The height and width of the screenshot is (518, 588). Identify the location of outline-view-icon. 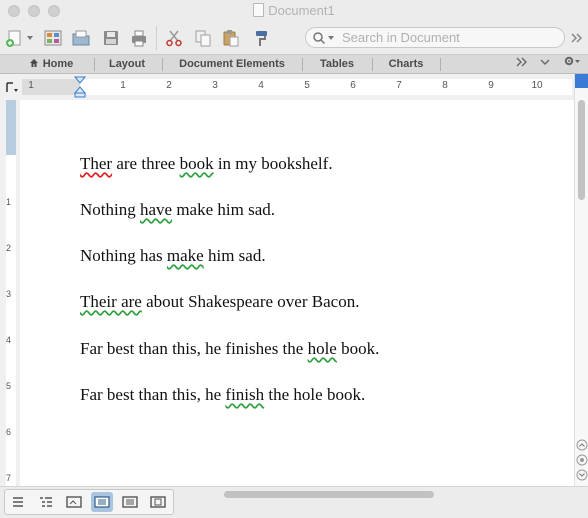
(46, 502).